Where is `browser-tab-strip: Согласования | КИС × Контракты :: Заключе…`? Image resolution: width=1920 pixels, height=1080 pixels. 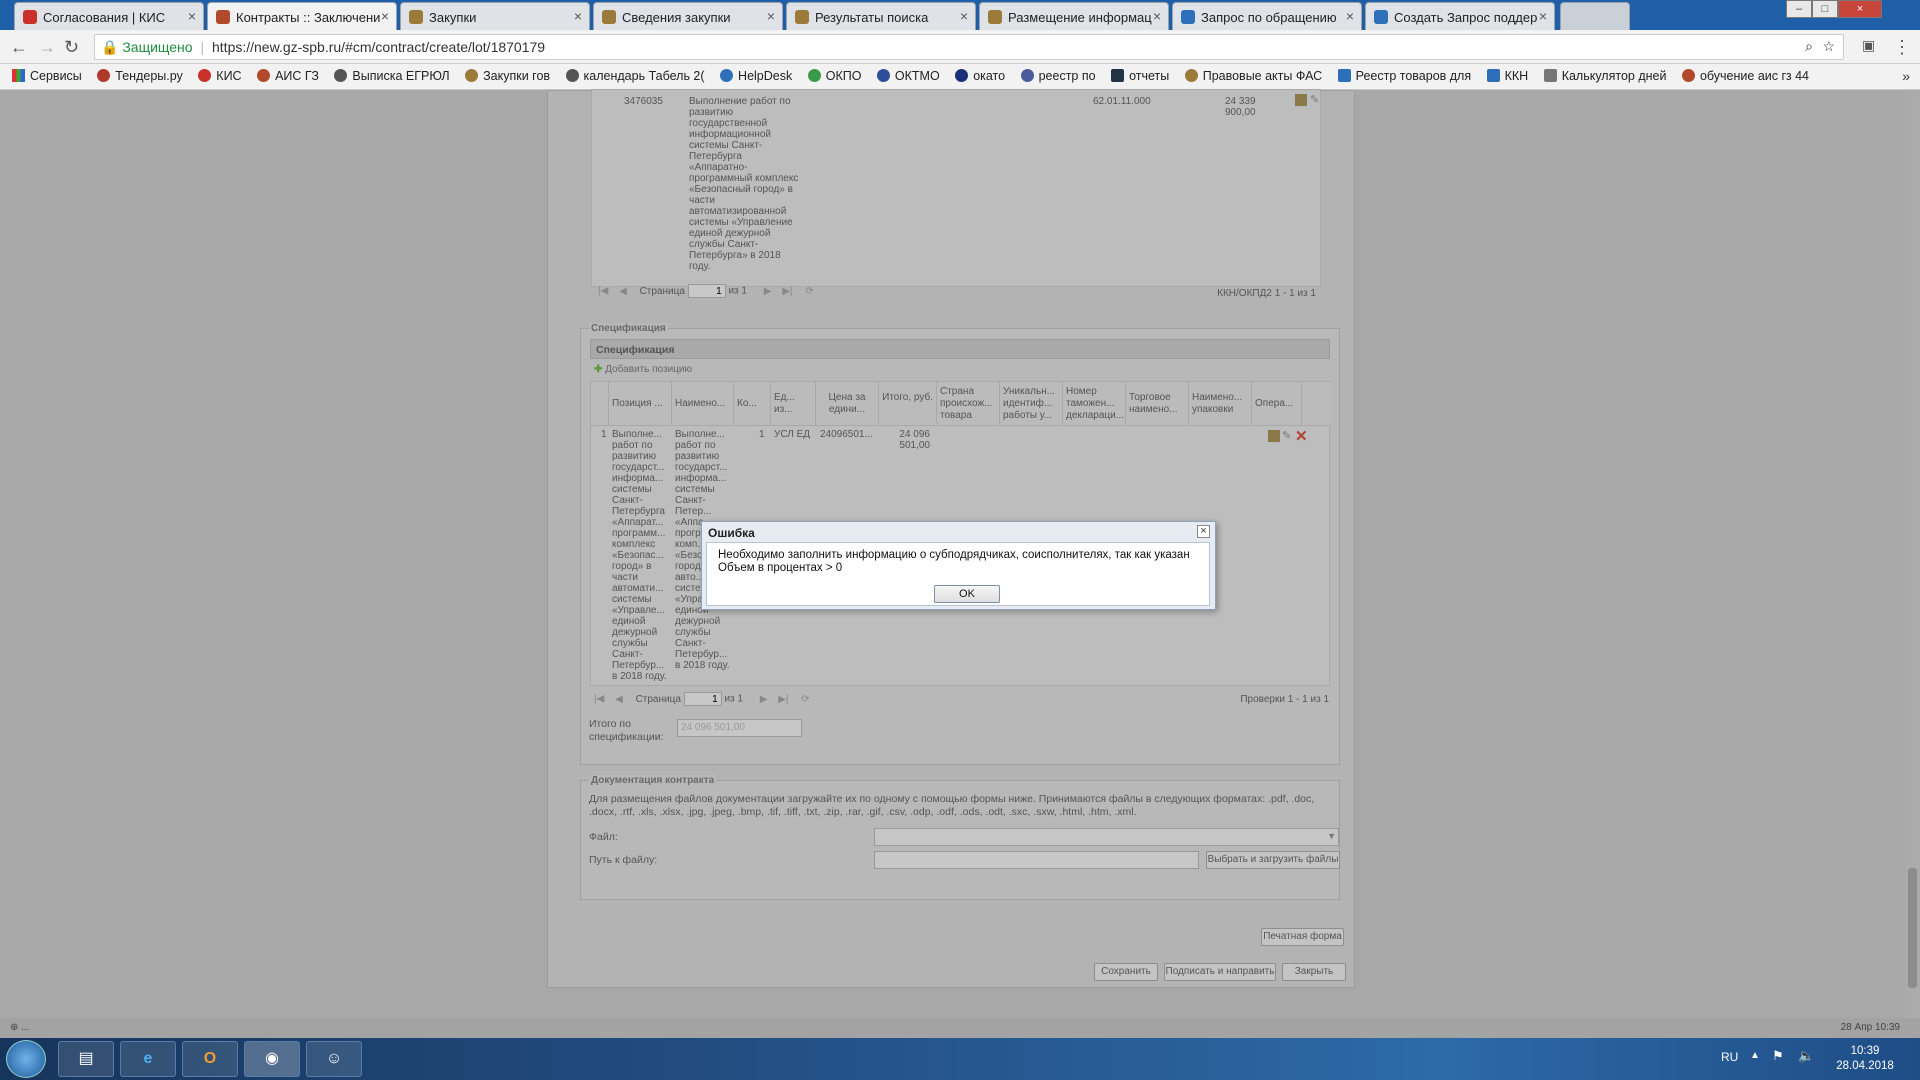
browser-tab-strip: Согласования | КИС × Контракты :: Заключе… is located at coordinates (960, 15).